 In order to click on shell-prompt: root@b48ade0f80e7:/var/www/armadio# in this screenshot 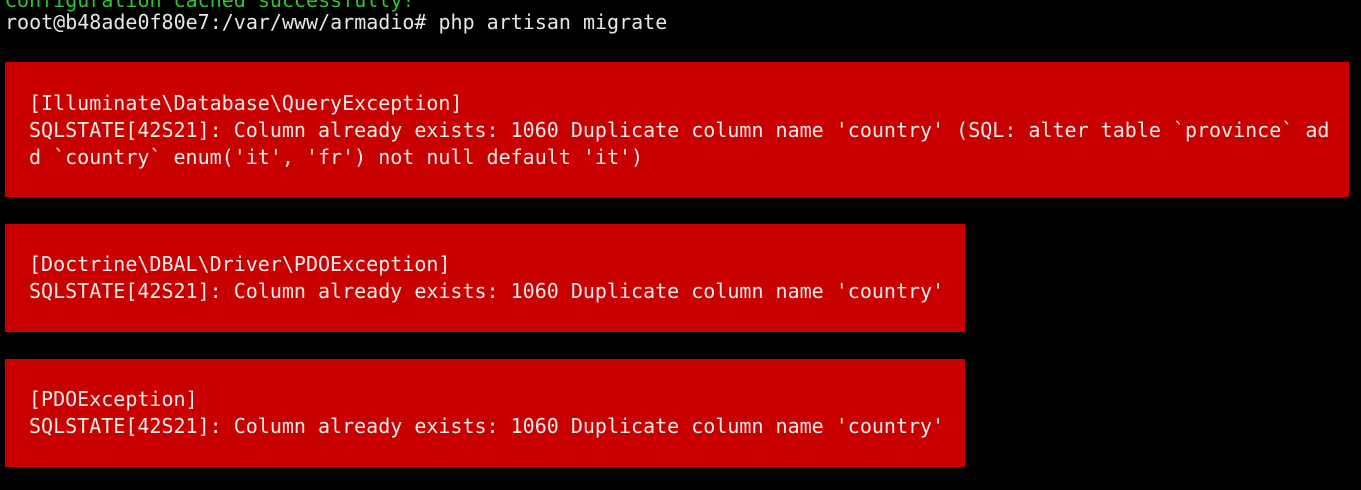, I will do `click(216, 22)`.